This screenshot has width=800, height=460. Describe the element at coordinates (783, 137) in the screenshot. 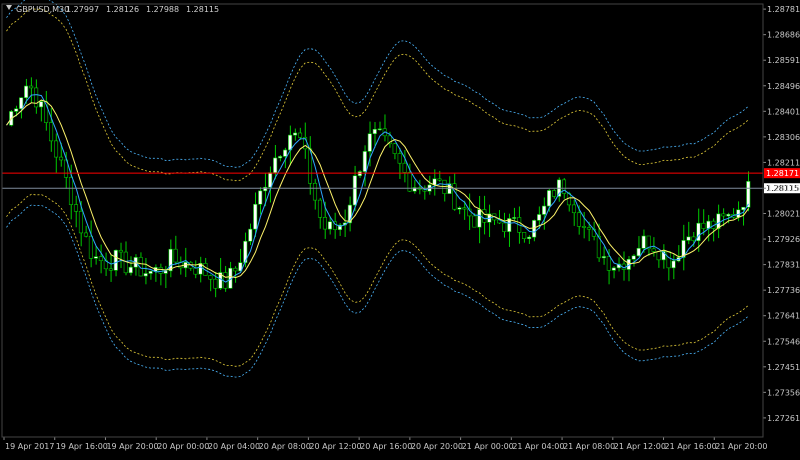

I see `y-tick-label: 1.28306` at that location.